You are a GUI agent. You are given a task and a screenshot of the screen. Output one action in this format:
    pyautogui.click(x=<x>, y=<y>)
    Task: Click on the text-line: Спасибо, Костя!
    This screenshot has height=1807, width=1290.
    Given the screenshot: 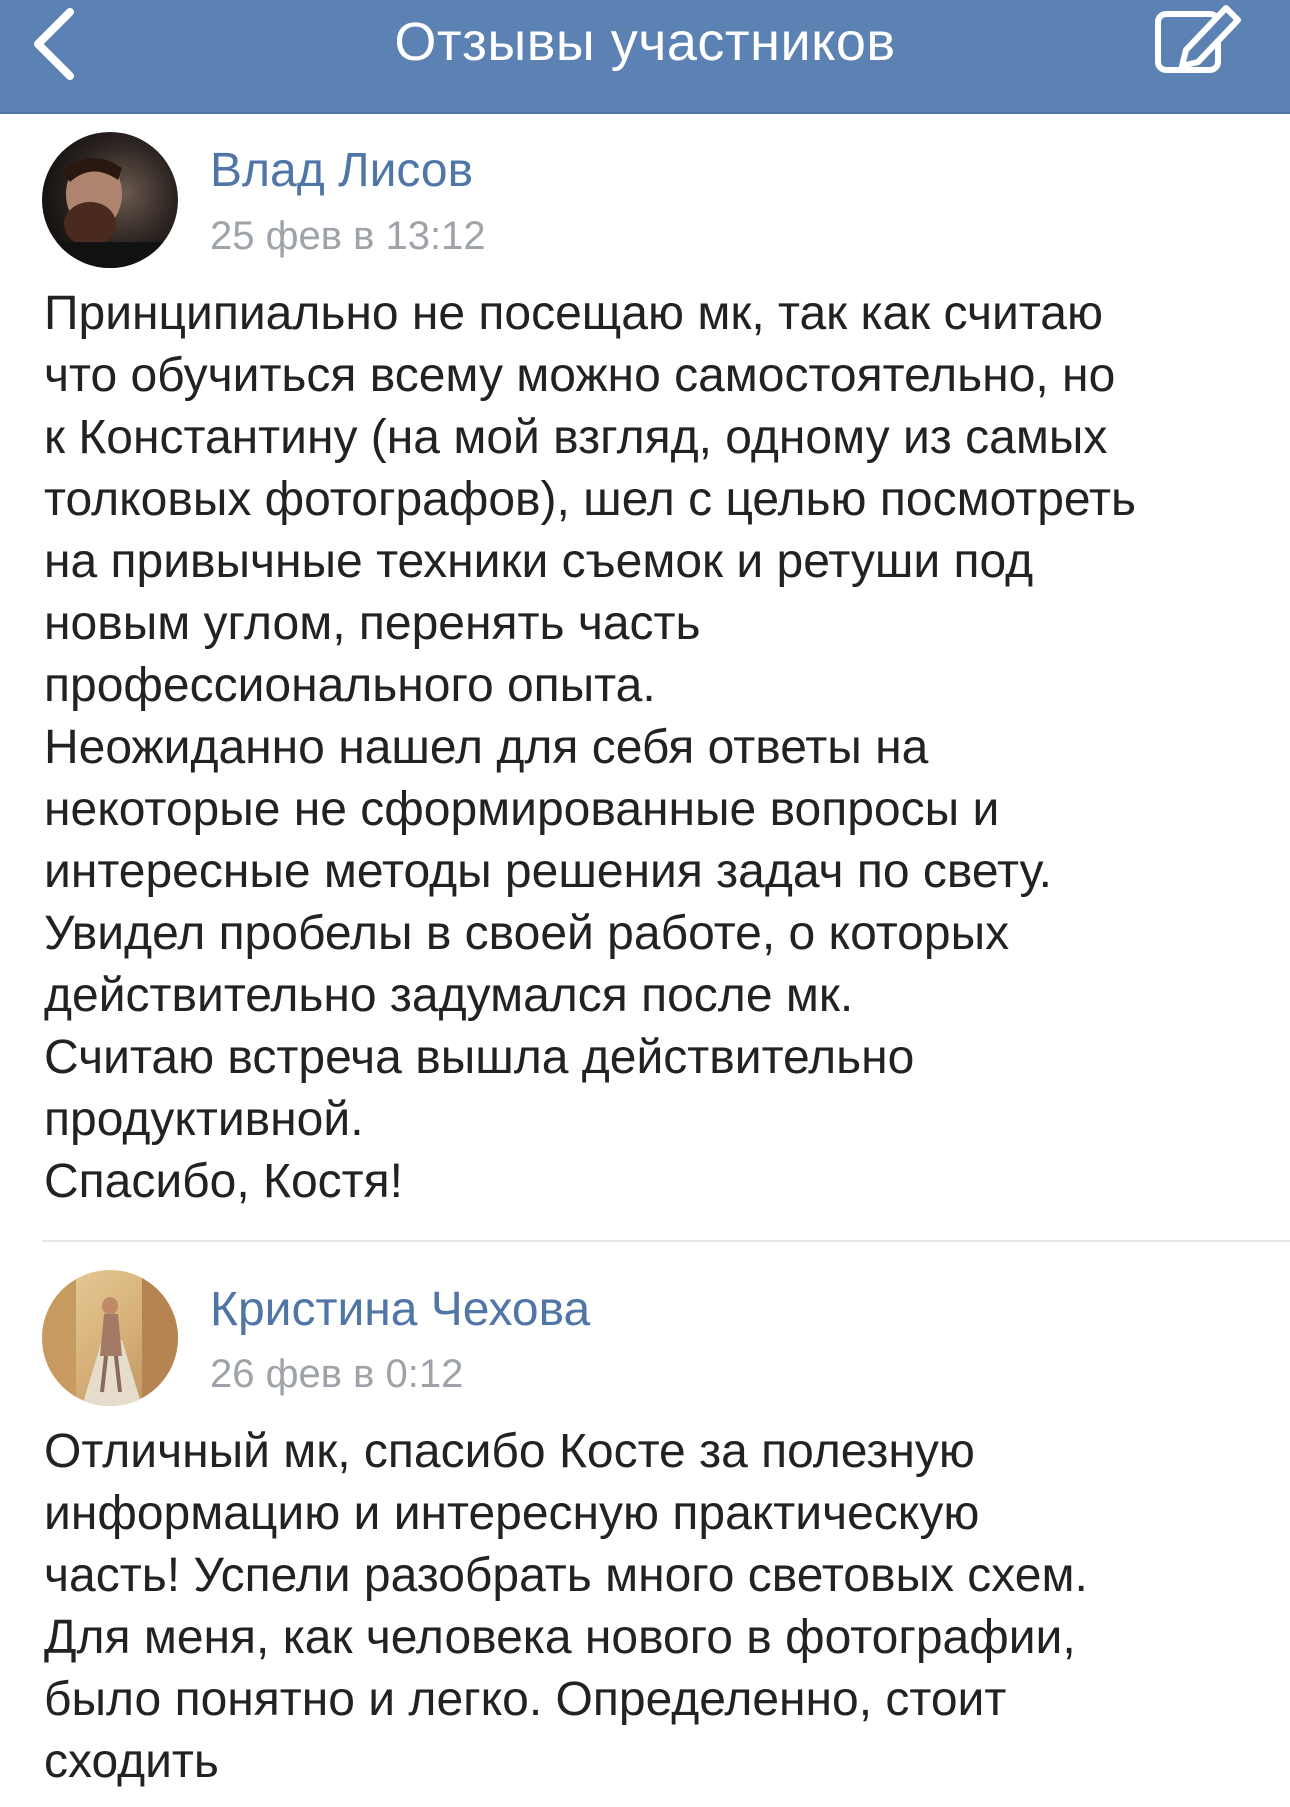 What is the action you would take?
    pyautogui.click(x=223, y=1181)
    